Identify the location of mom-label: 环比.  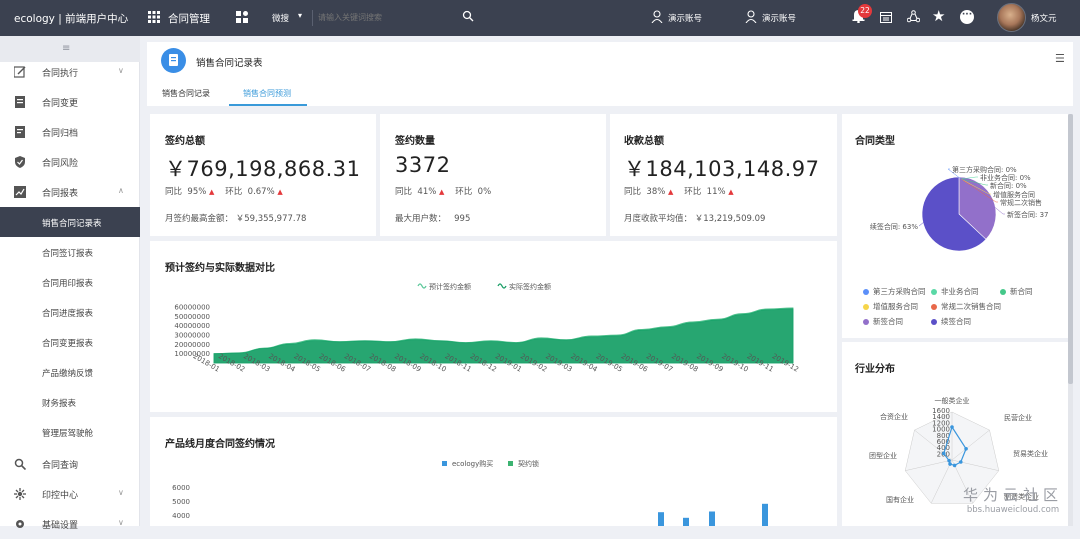
(234, 192).